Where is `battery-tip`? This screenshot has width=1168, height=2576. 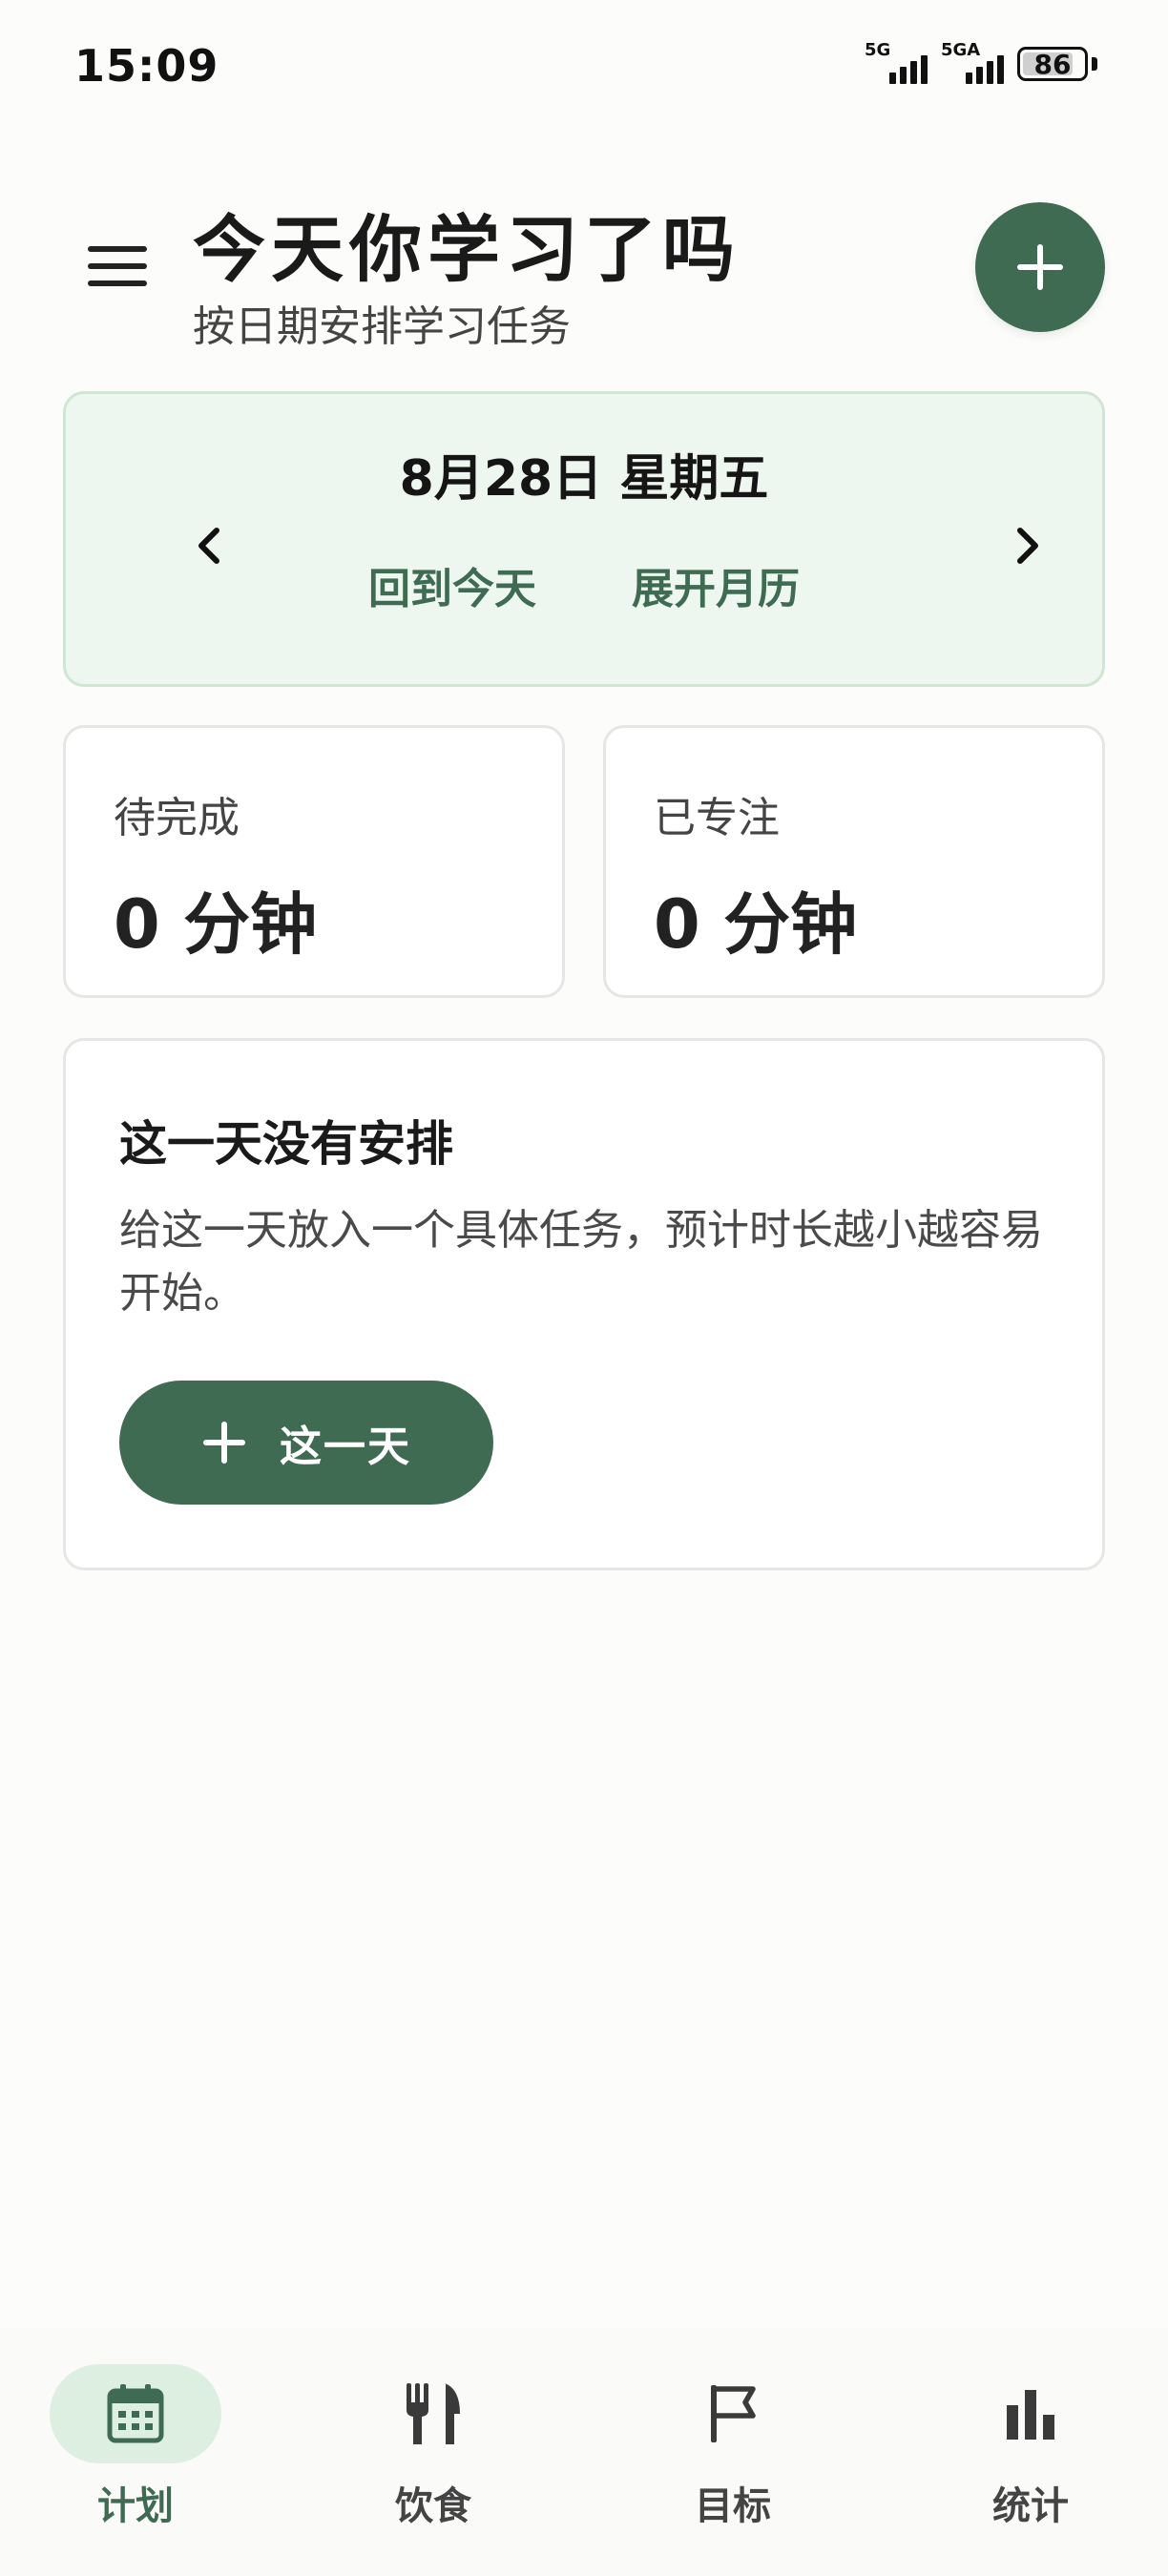
battery-tip is located at coordinates (1094, 64).